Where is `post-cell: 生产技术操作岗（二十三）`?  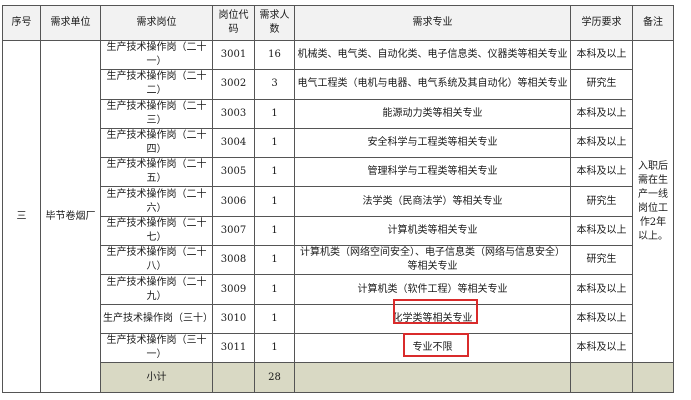 post-cell: 生产技术操作岗（二十三） is located at coordinates (156, 113).